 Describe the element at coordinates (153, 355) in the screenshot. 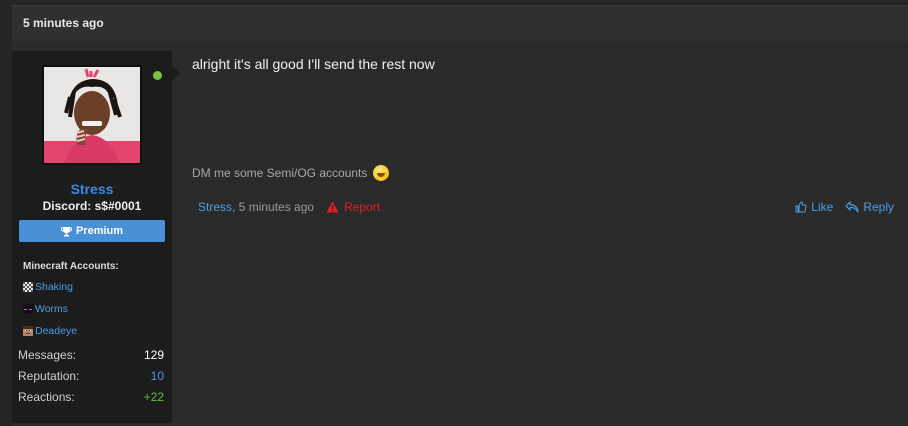

I see `stat-value-messages: 129` at that location.